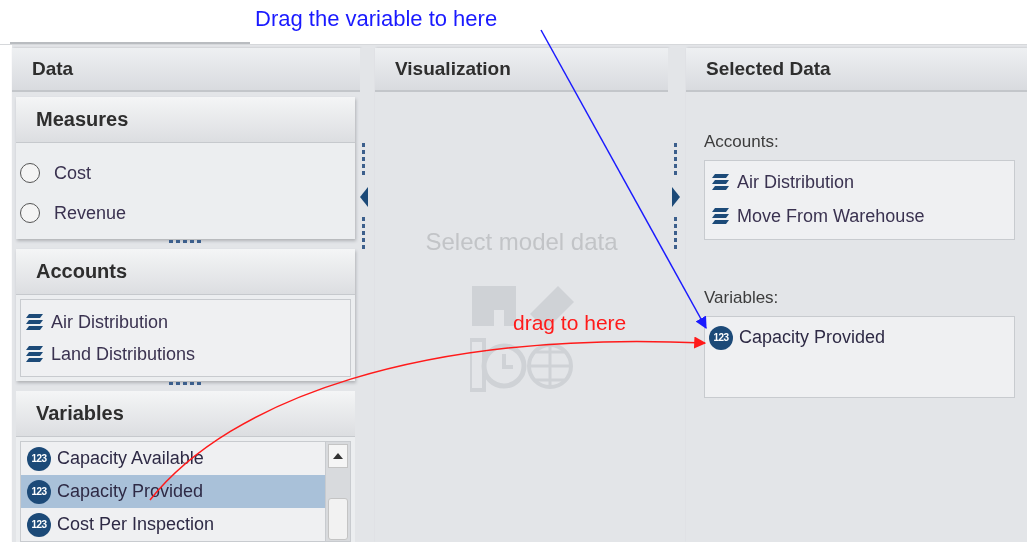 The width and height of the screenshot is (1027, 542). What do you see at coordinates (185, 414) in the screenshot?
I see `section-header: Variables` at bounding box center [185, 414].